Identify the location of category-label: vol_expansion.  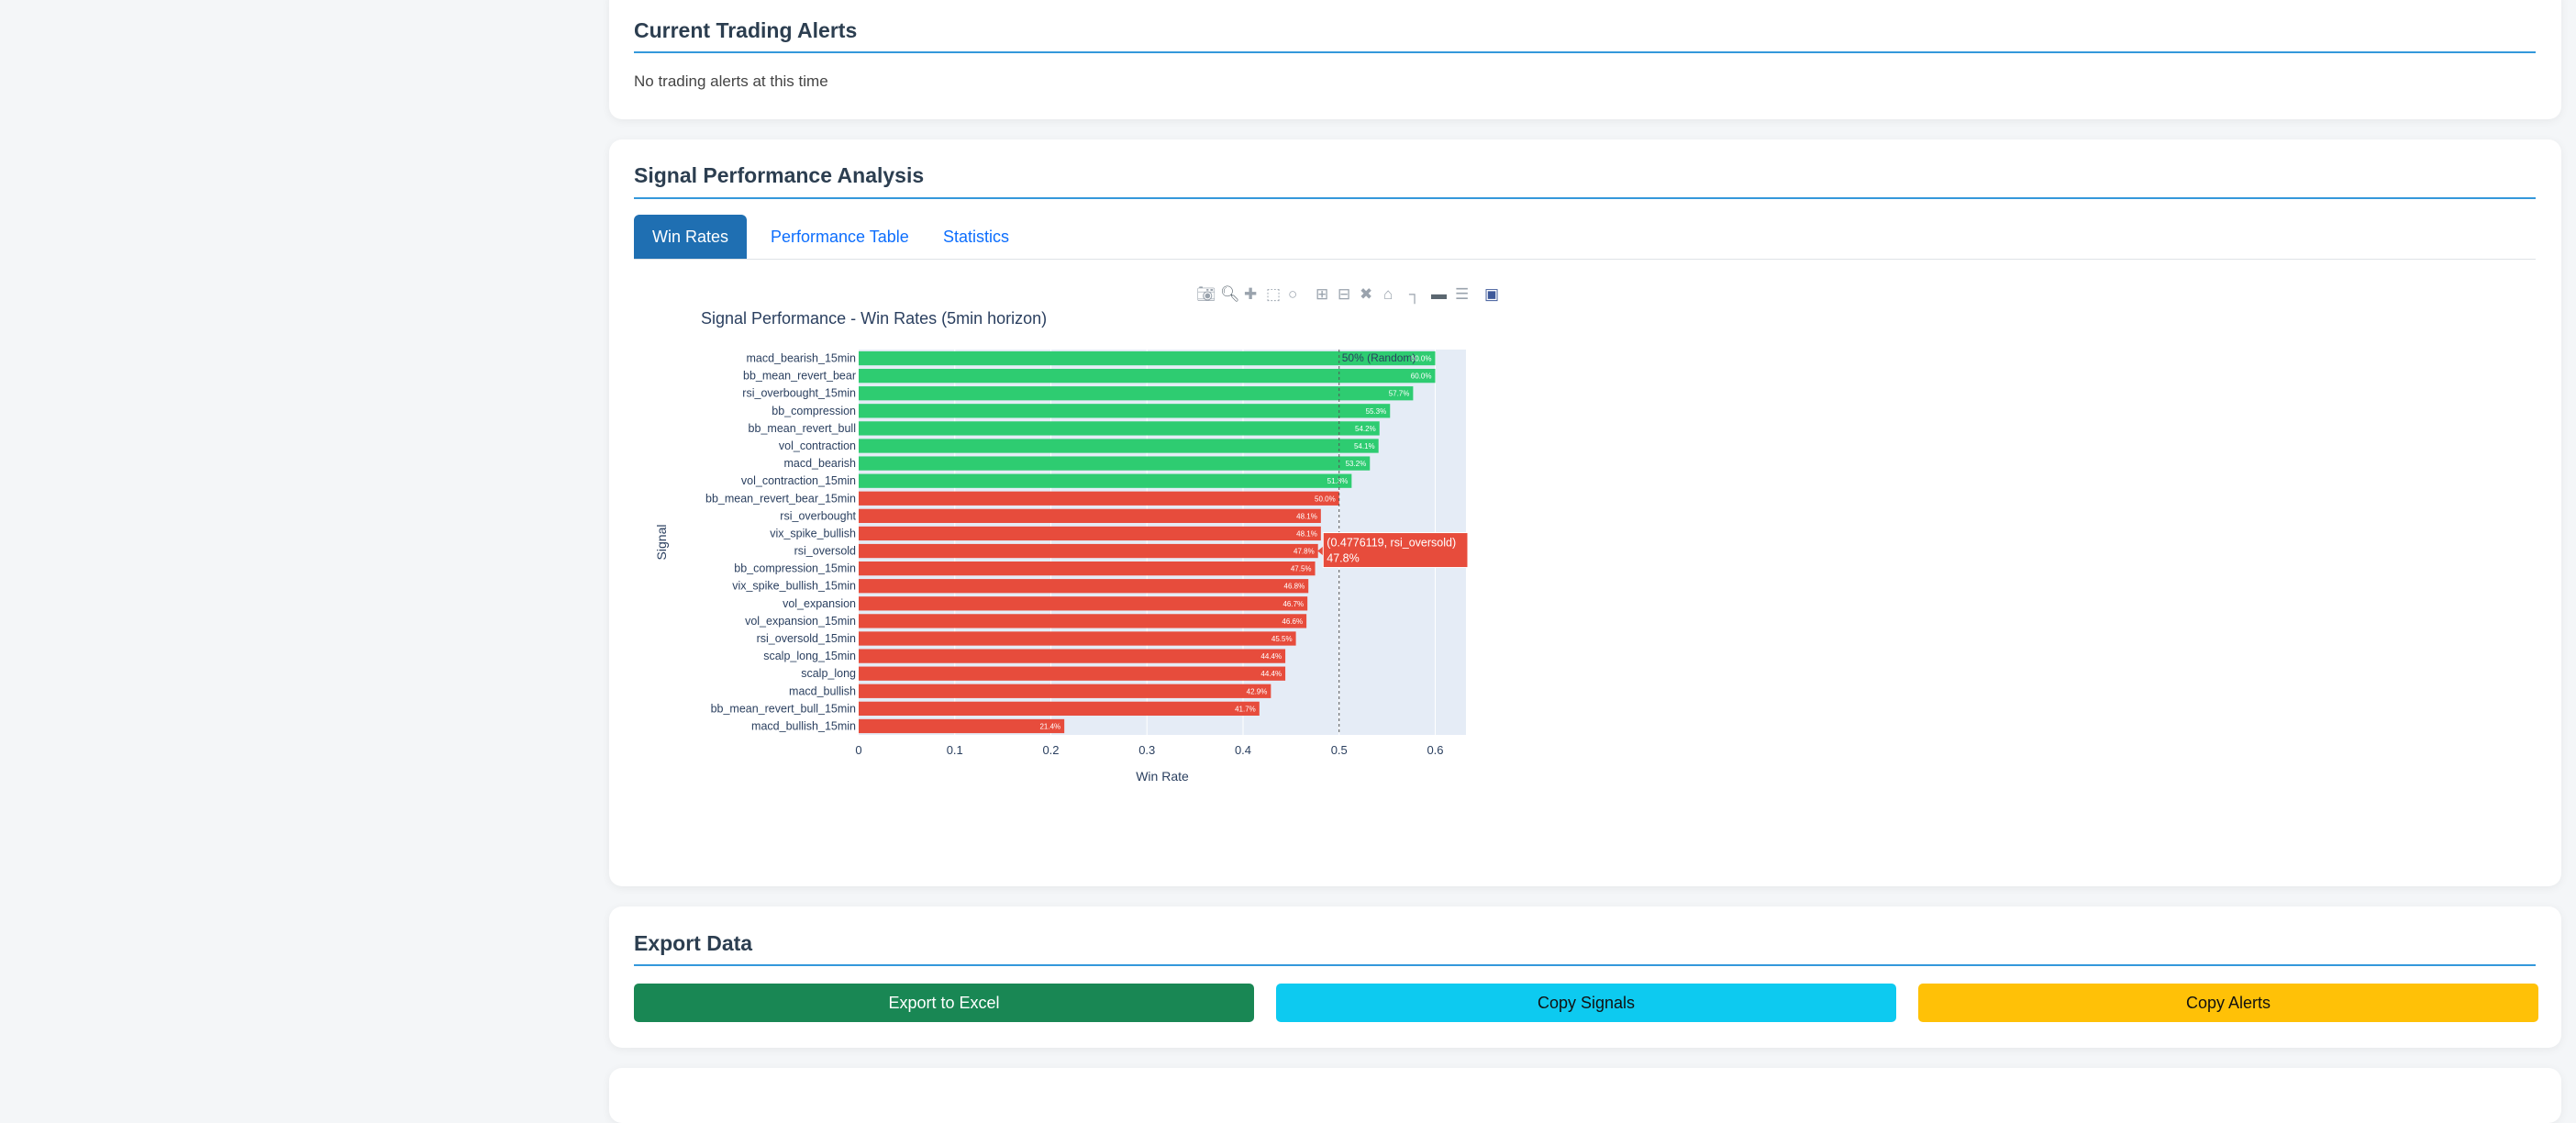
(819, 603).